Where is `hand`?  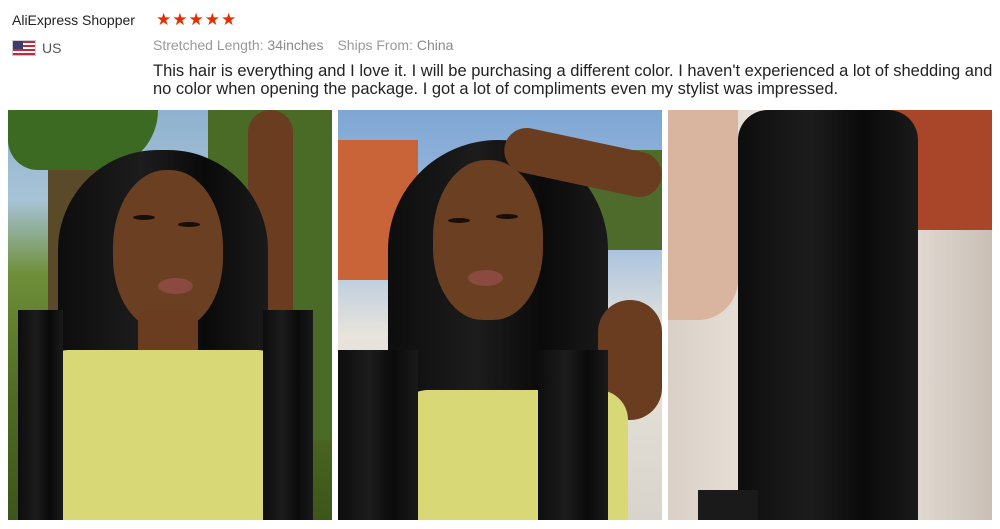 hand is located at coordinates (703, 215).